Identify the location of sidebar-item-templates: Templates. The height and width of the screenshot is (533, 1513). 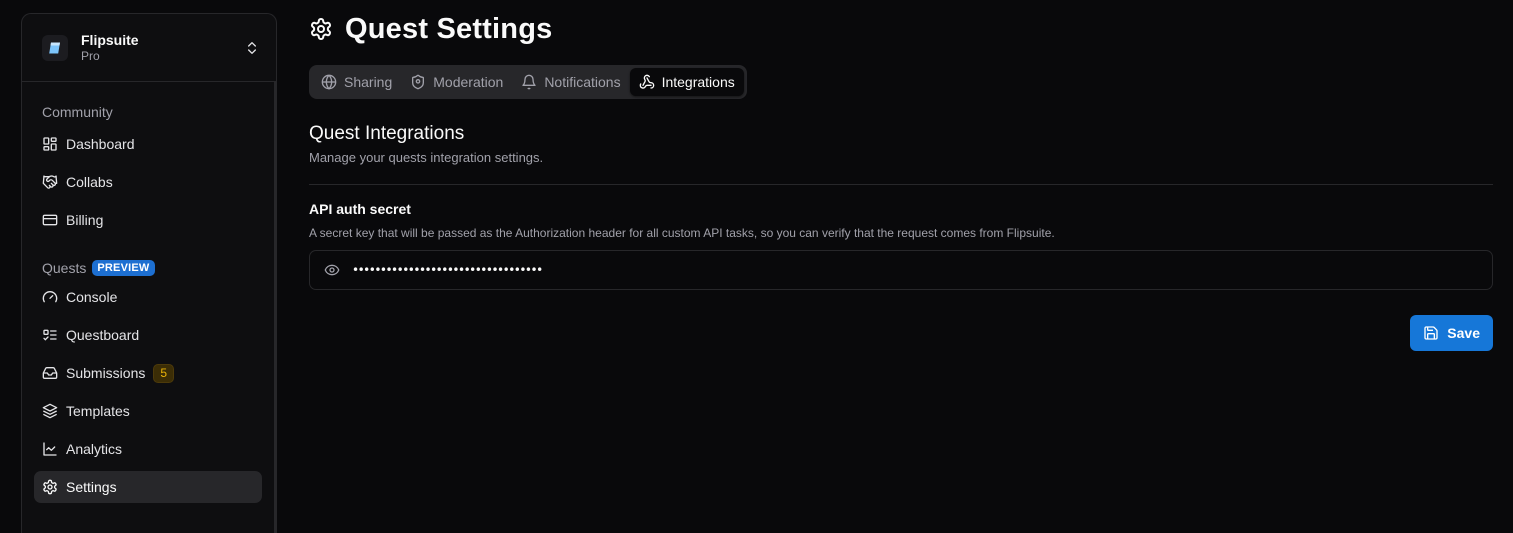
(148, 411).